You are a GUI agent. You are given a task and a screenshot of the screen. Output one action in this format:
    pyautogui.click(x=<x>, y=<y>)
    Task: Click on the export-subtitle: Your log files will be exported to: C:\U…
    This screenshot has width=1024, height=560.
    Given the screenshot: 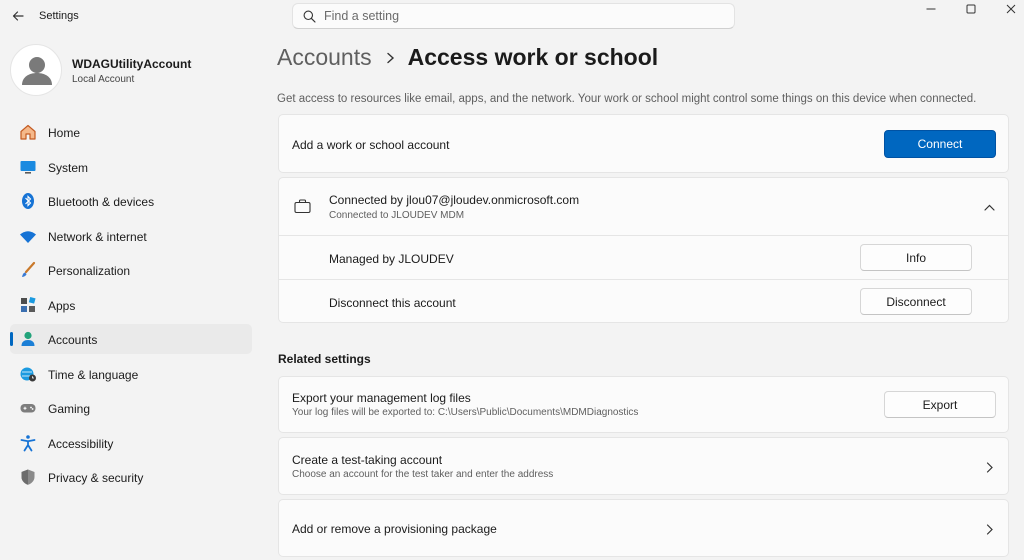 What is the action you would take?
    pyautogui.click(x=465, y=412)
    